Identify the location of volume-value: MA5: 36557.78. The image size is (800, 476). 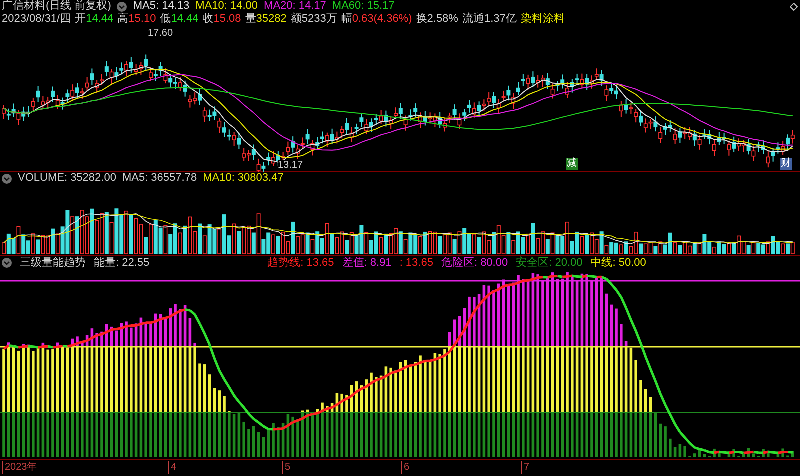
(160, 178).